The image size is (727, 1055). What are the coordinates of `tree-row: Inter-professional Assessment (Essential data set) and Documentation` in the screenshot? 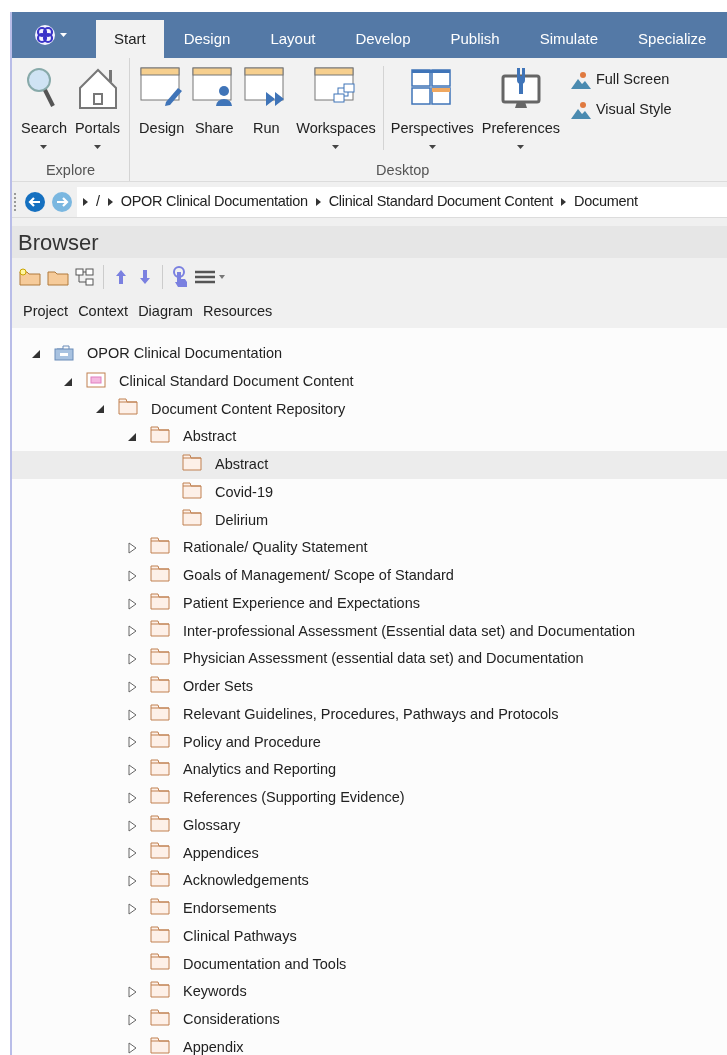 It's located at (369, 631).